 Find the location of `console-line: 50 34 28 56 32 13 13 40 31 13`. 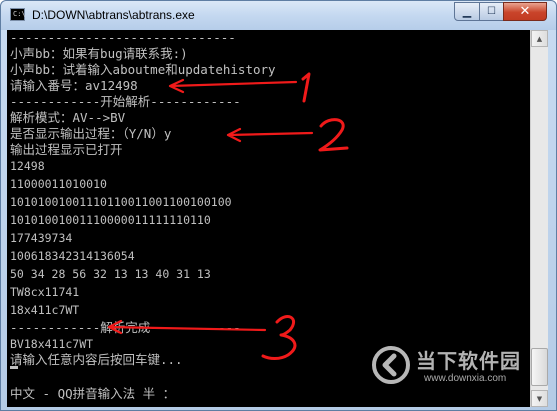

console-line: 50 34 28 56 32 13 13 40 31 13 is located at coordinates (110, 274).